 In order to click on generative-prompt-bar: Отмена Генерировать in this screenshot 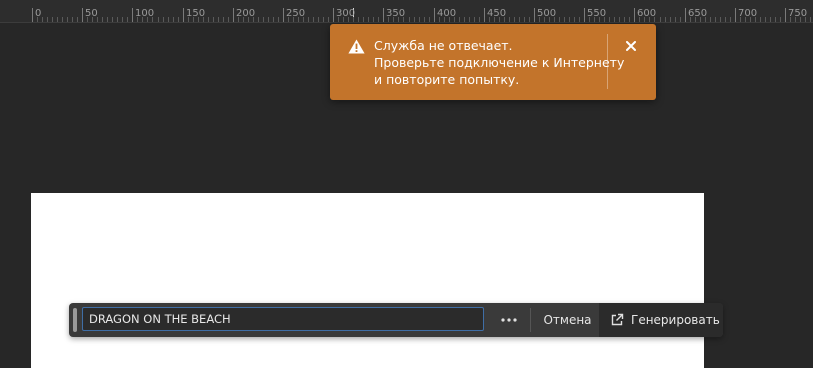, I will do `click(396, 320)`.